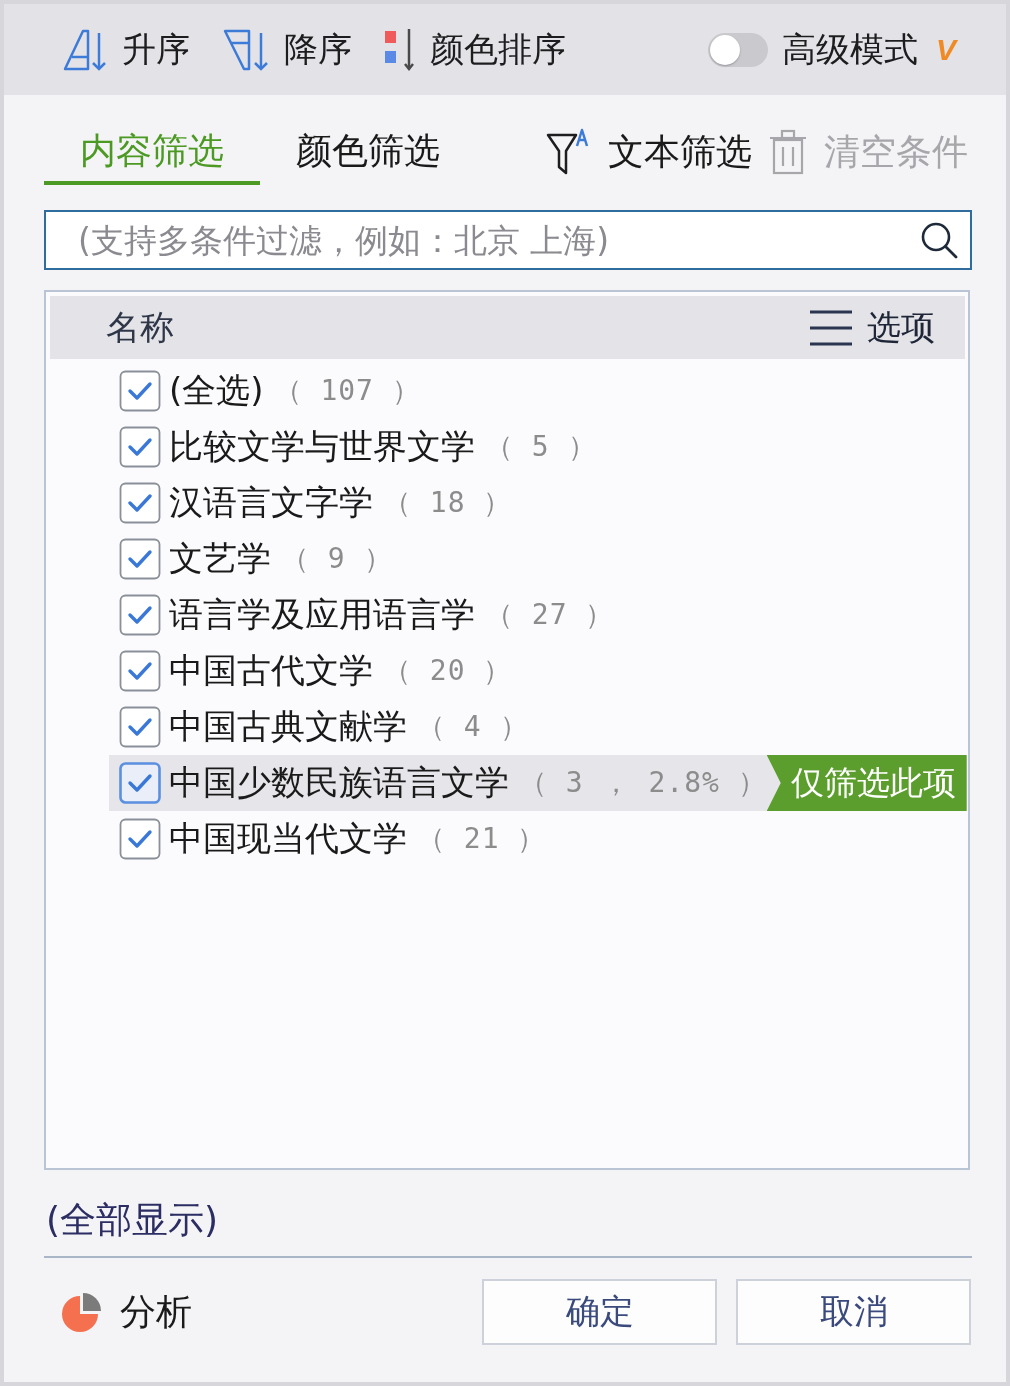 This screenshot has height=1386, width=1010. What do you see at coordinates (271, 502) in the screenshot?
I see `item-label: 汉语言文字学` at bounding box center [271, 502].